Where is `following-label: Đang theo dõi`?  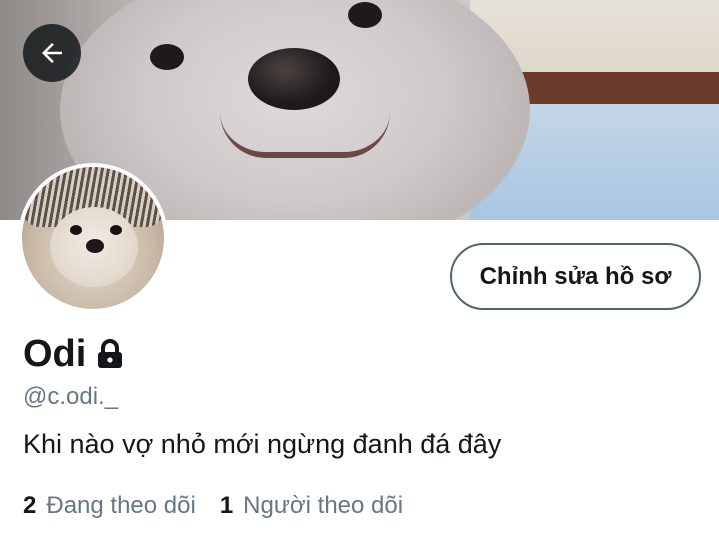
following-label: Đang theo dõi is located at coordinates (121, 505).